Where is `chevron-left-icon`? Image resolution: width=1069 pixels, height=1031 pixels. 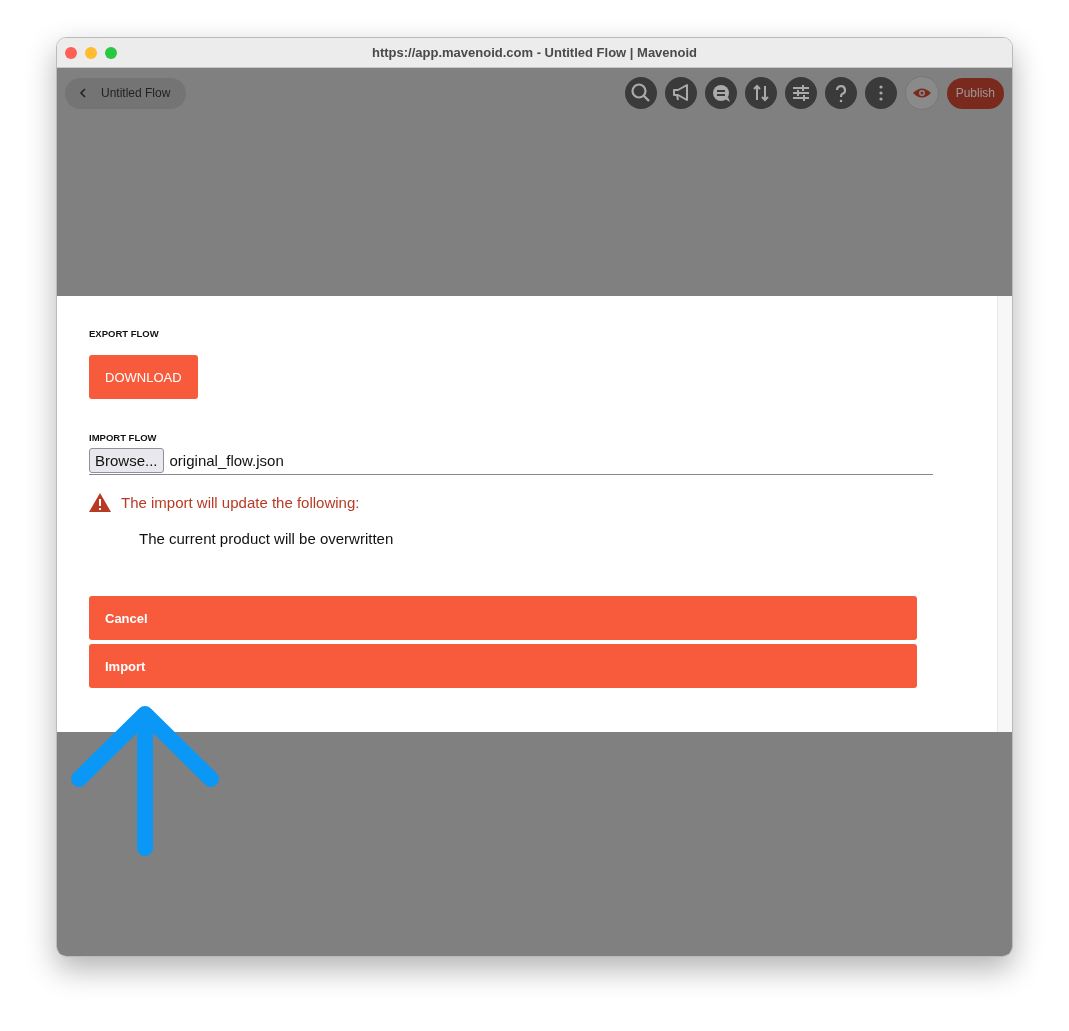
chevron-left-icon is located at coordinates (83, 93).